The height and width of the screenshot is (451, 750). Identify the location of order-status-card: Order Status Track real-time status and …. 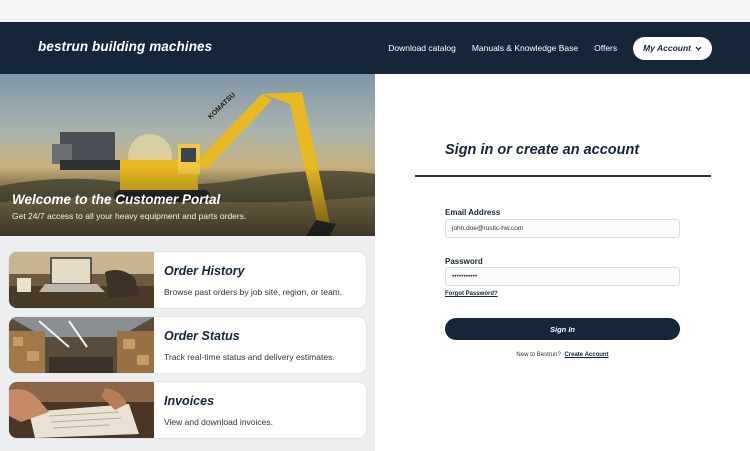
(187, 345).